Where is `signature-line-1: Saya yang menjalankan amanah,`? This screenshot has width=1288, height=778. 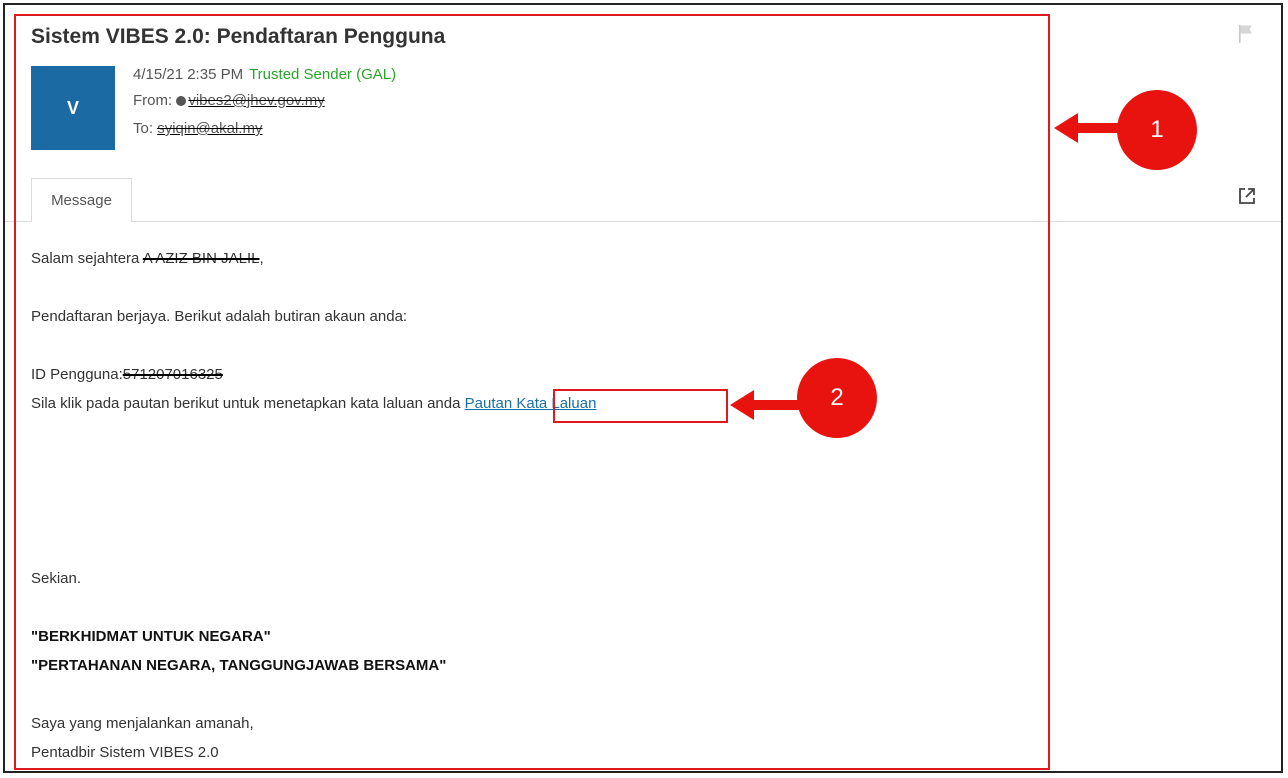
signature-line-1: Saya yang menjalankan amanah, is located at coordinates (142, 723).